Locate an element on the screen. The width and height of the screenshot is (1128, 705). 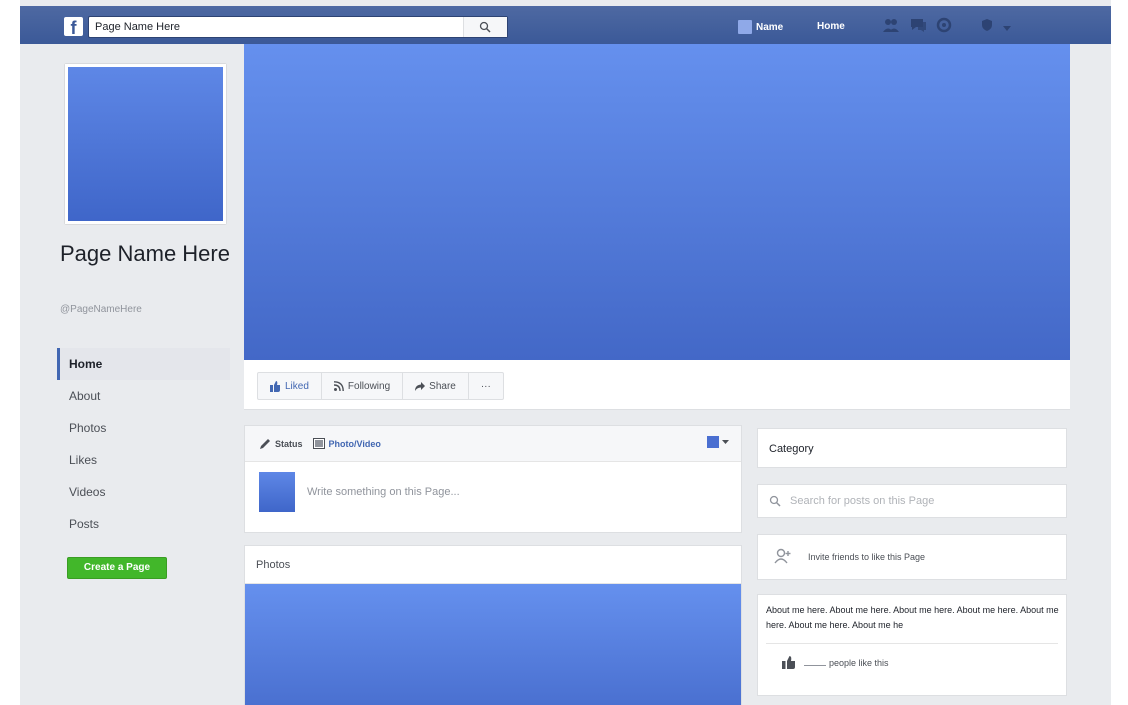
nav-profile-name: Name is located at coordinates (770, 27).